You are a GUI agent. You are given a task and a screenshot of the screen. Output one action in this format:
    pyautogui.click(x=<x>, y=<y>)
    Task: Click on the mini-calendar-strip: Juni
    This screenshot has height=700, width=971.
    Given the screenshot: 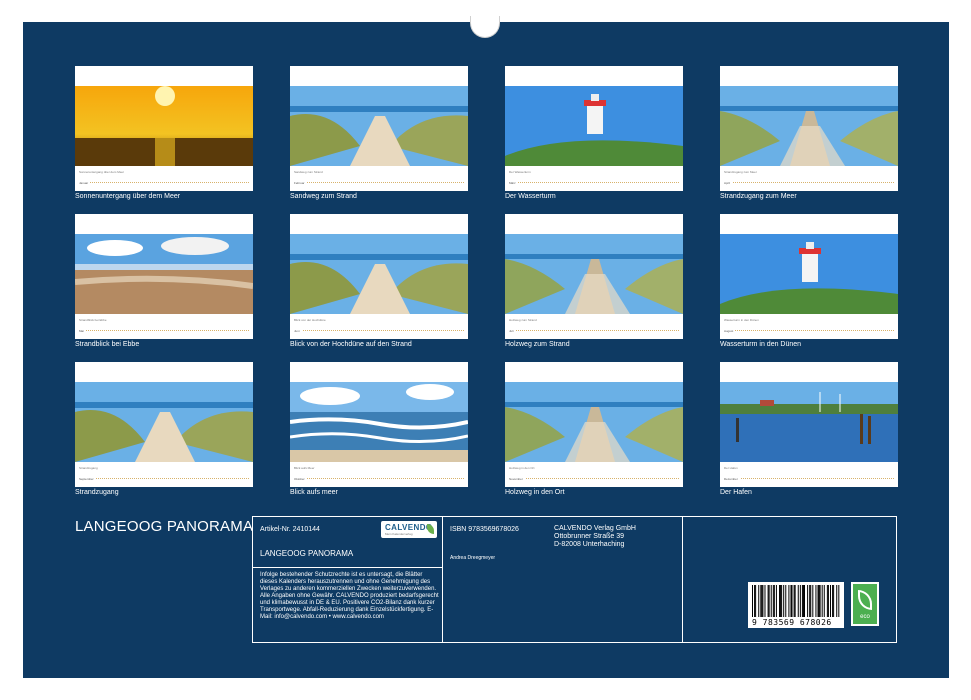 What is the action you would take?
    pyautogui.click(x=379, y=331)
    